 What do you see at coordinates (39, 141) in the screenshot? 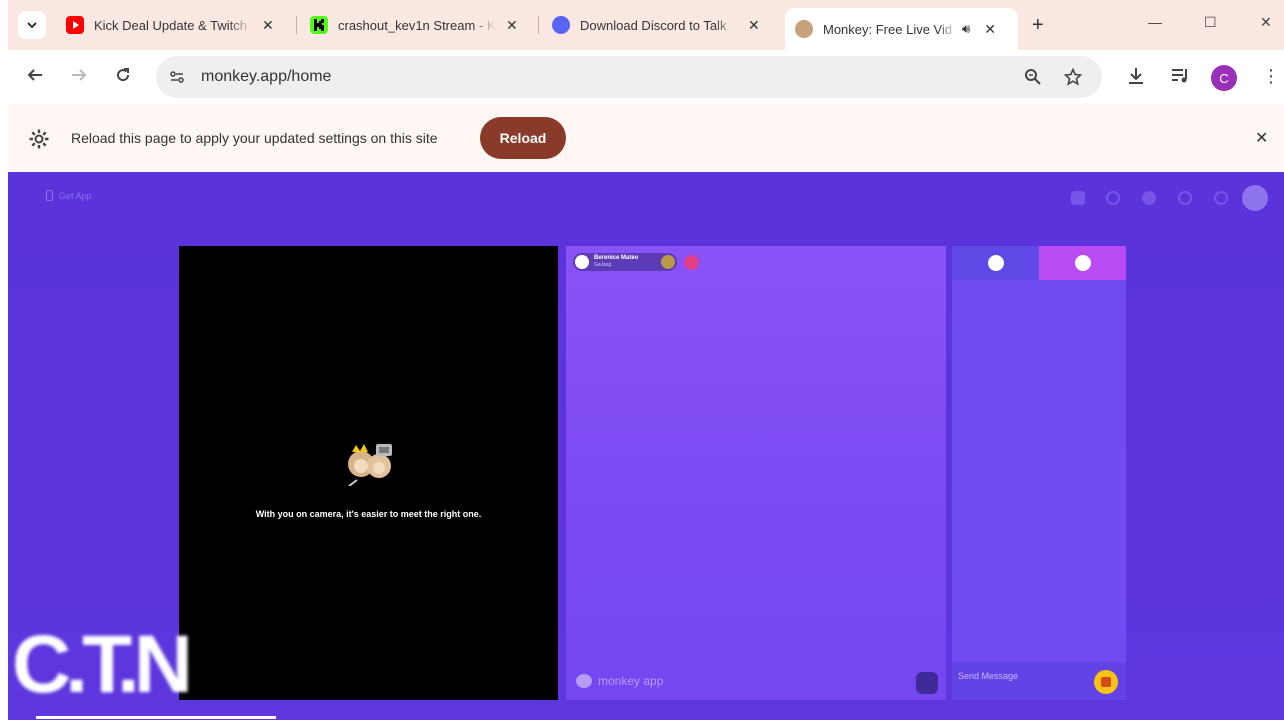
I see `gear-icon` at bounding box center [39, 141].